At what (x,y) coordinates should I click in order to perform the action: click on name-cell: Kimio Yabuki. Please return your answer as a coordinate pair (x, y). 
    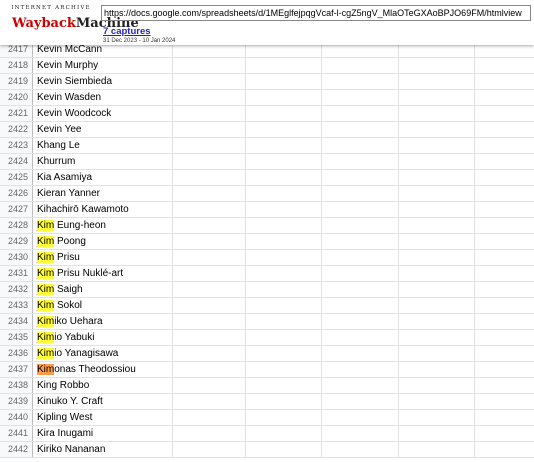
    Looking at the image, I should click on (103, 337).